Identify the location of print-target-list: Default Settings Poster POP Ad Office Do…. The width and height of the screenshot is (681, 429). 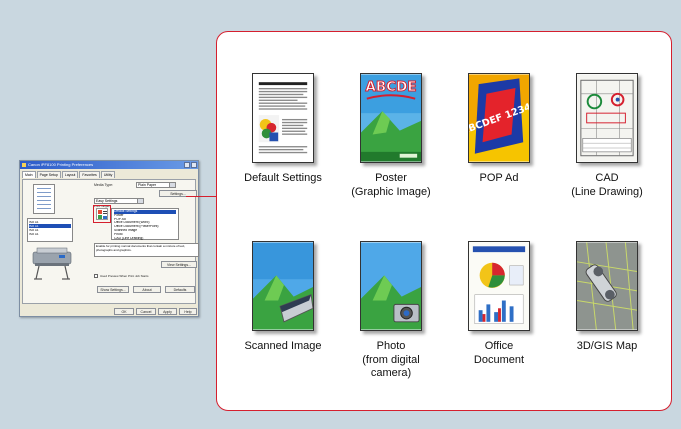
(145, 224).